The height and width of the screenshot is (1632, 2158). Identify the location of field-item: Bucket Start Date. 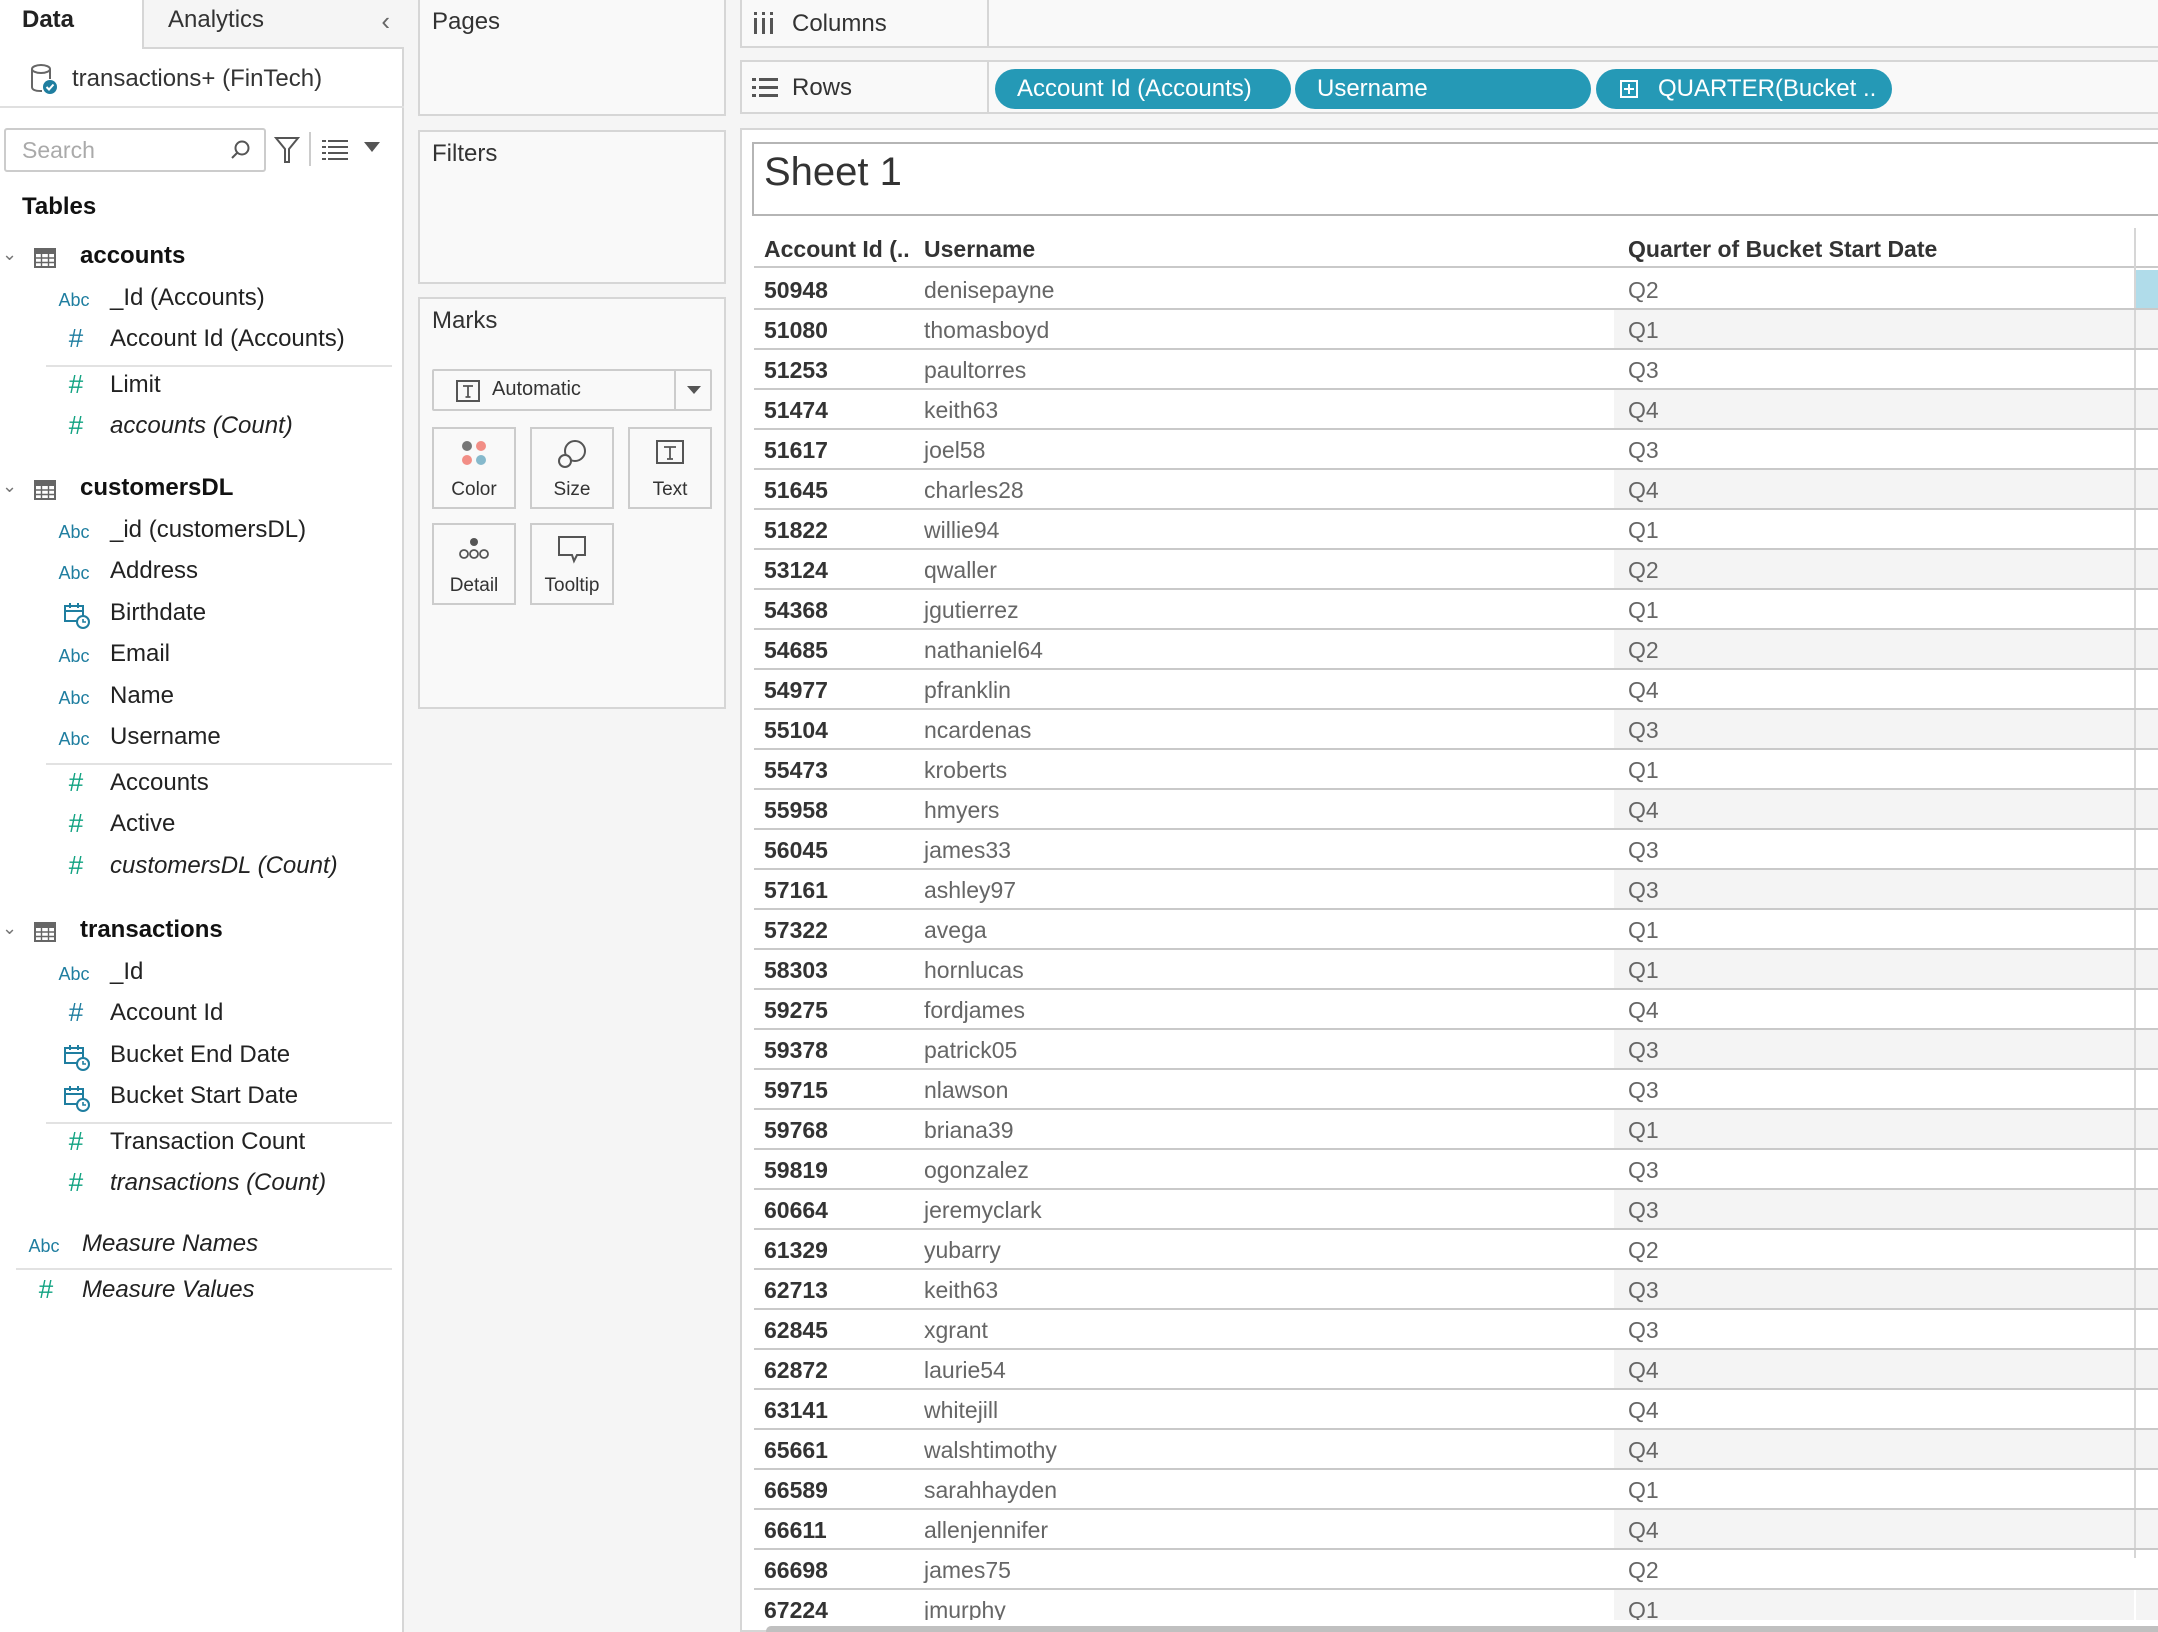
(202, 1098).